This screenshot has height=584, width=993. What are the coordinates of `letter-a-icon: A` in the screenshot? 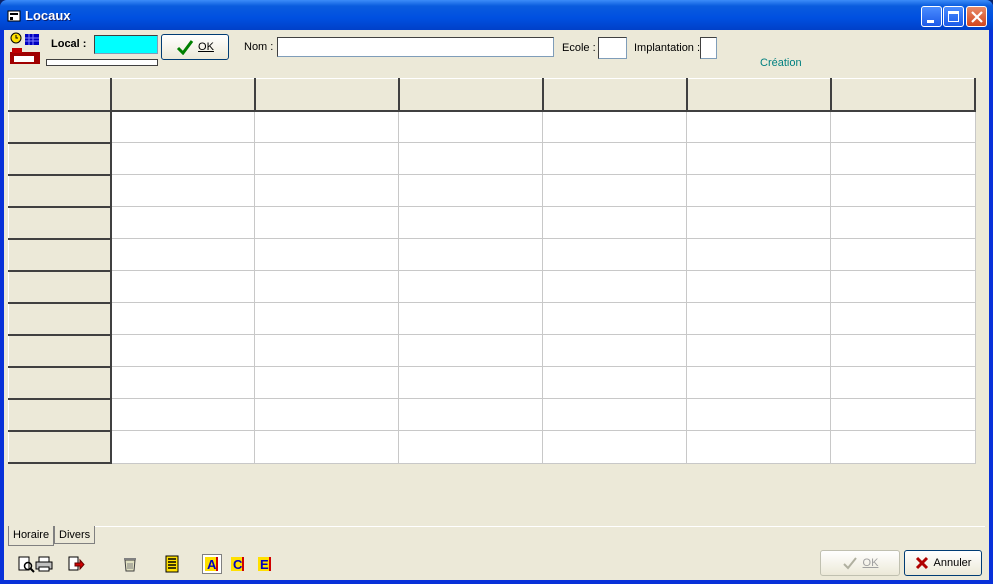 It's located at (212, 564).